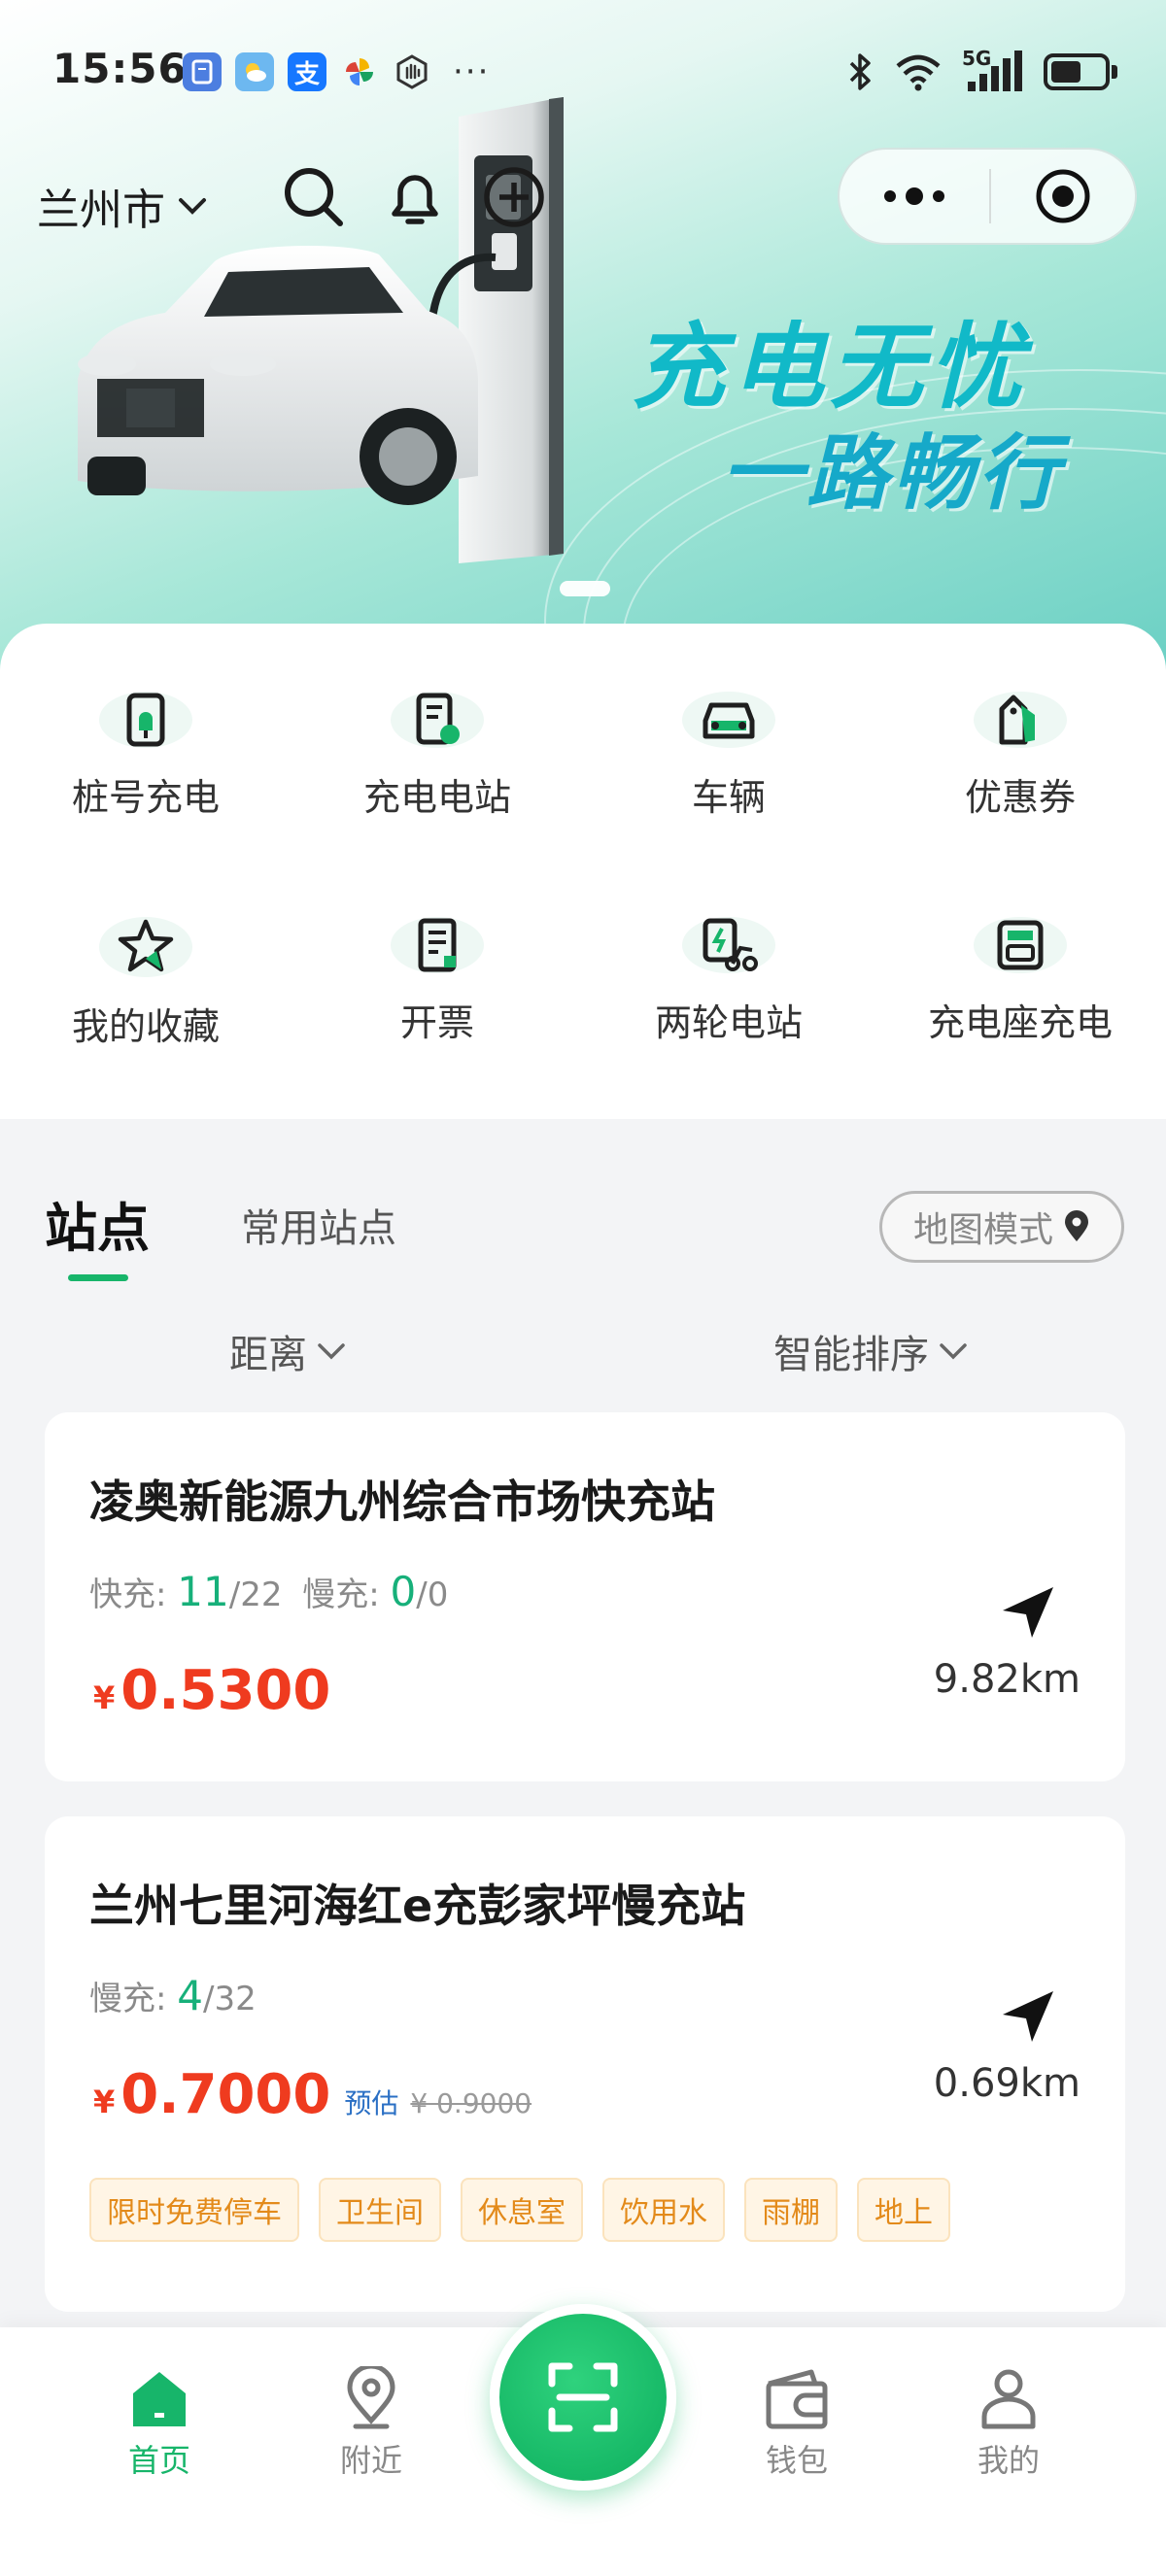  I want to click on distance-filter: 距离, so click(288, 1351).